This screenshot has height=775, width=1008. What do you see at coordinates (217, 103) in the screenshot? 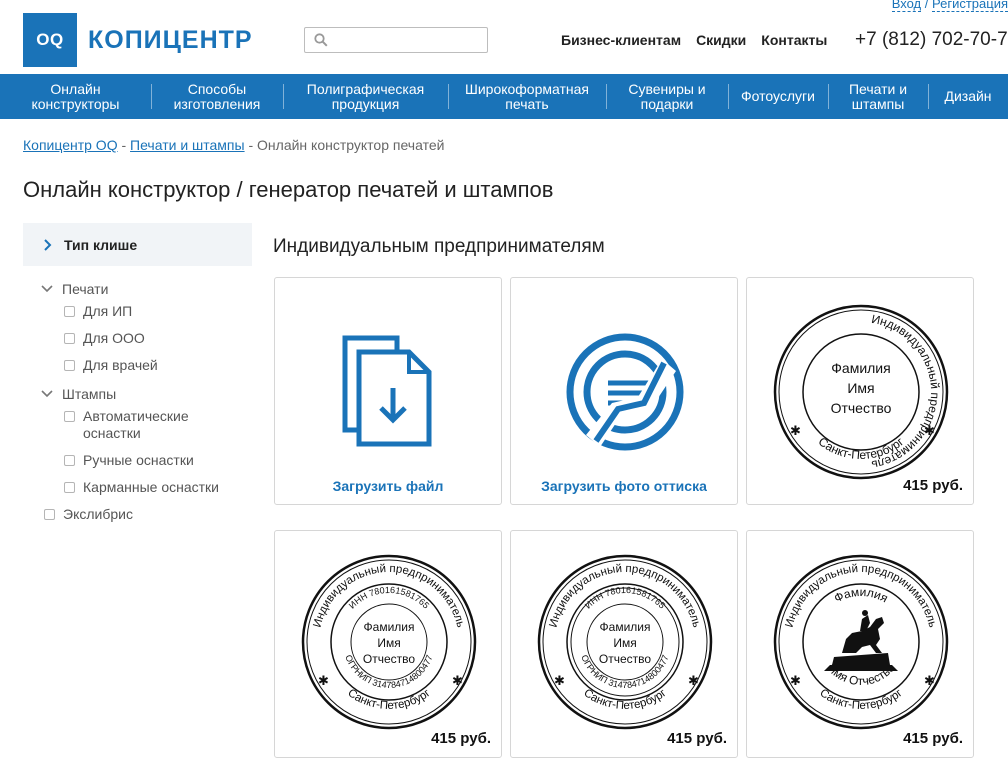
I see `nav-label-line2: изготовления` at bounding box center [217, 103].